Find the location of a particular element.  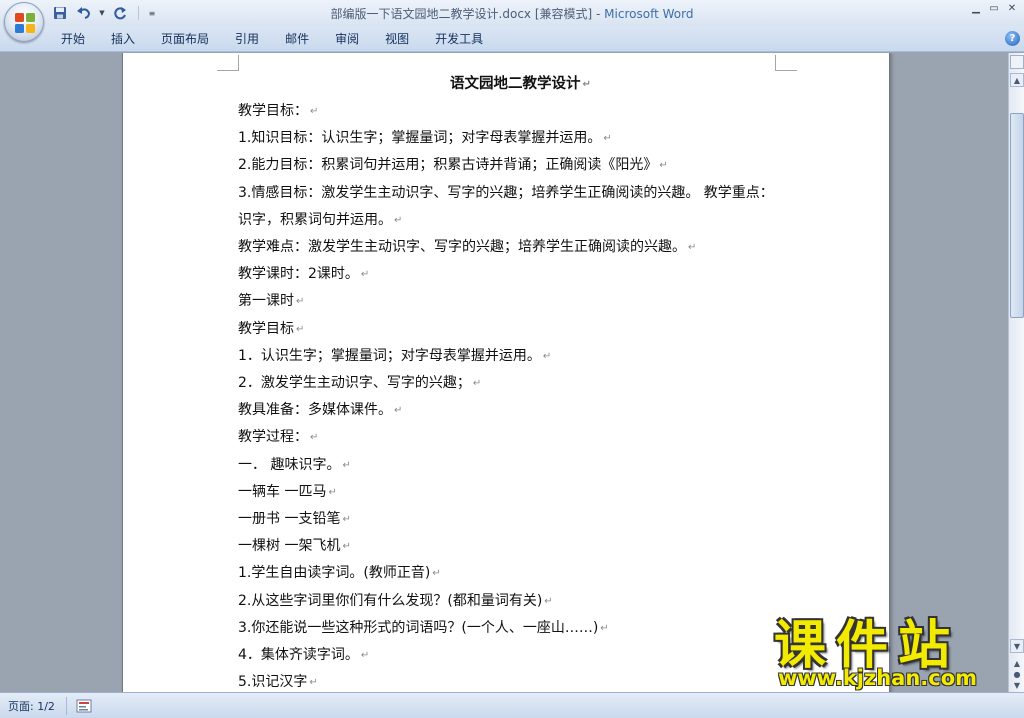

ribbon-tab-bar: 开始 插入 页面布局 引用 邮件 审阅 视图 开发工具 ? is located at coordinates (512, 39).